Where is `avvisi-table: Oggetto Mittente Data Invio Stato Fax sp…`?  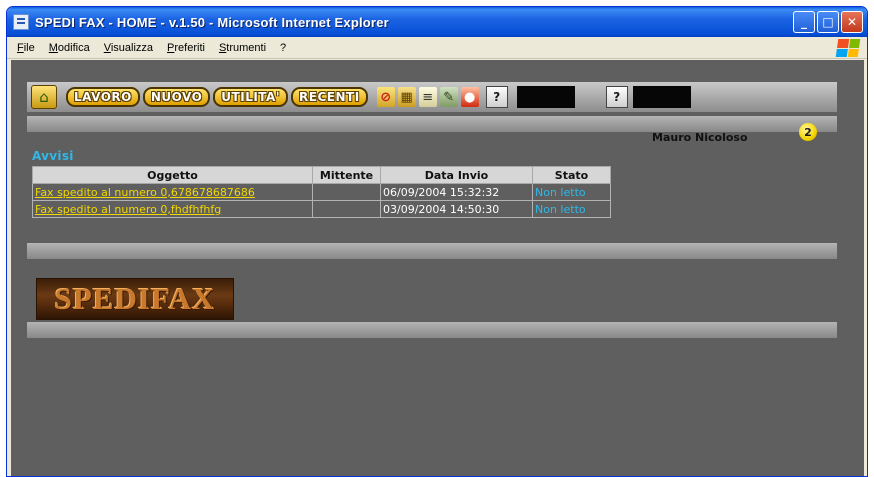
avvisi-table: Oggetto Mittente Data Invio Stato Fax sp… is located at coordinates (321, 192).